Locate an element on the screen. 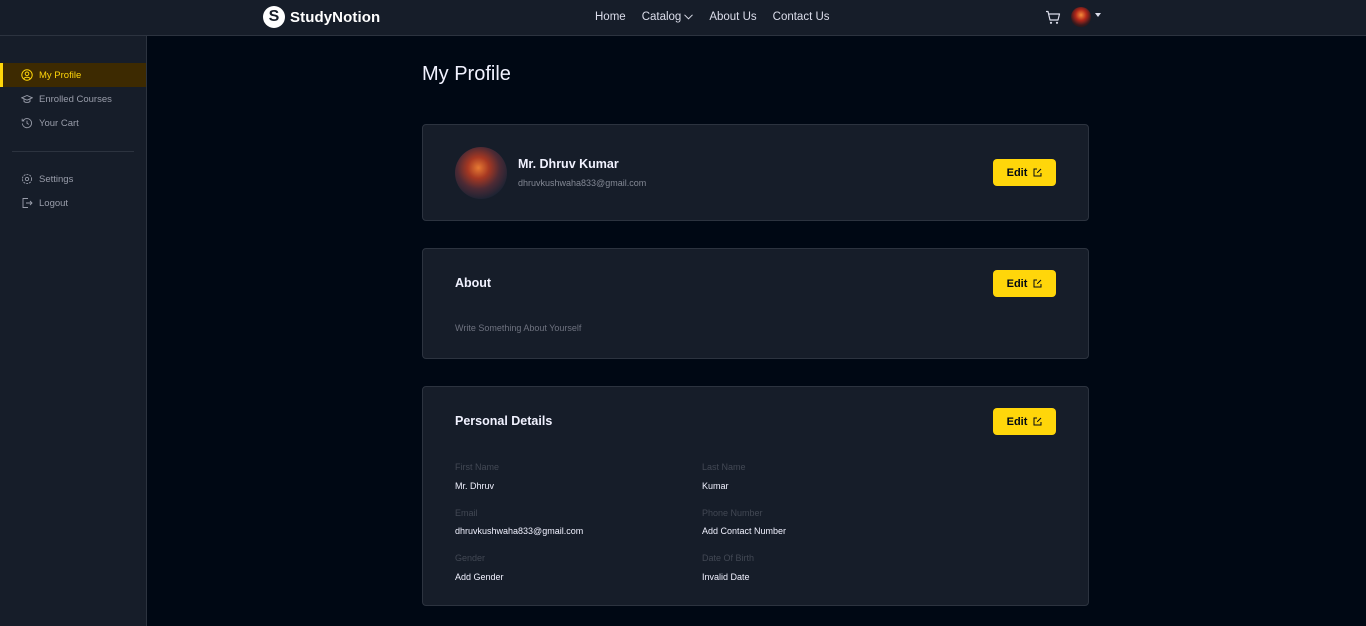 The image size is (1366, 626). sidebar-item-enrolled-courses: Enrolled Courses is located at coordinates (73, 99).